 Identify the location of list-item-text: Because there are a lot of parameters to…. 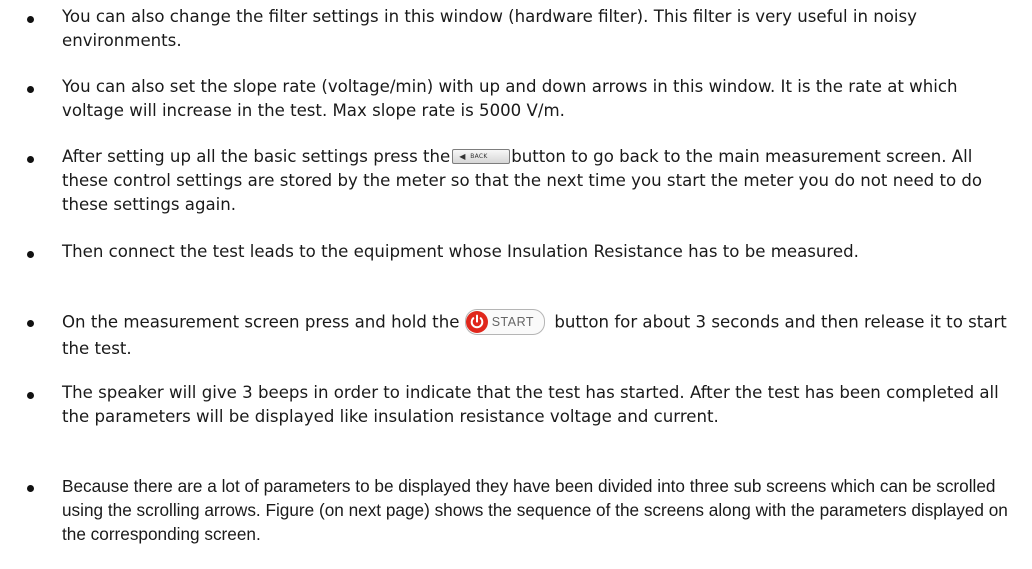
(535, 510).